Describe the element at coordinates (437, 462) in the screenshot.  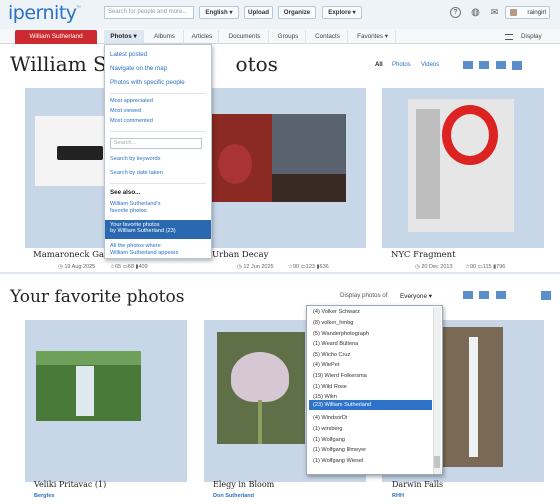
I see `listbox-scroll-thumb` at that location.